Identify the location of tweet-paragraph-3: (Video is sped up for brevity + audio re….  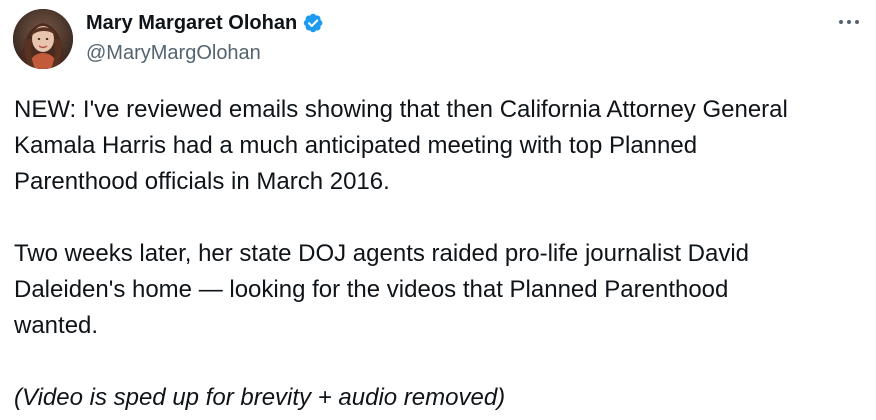
(260, 397).